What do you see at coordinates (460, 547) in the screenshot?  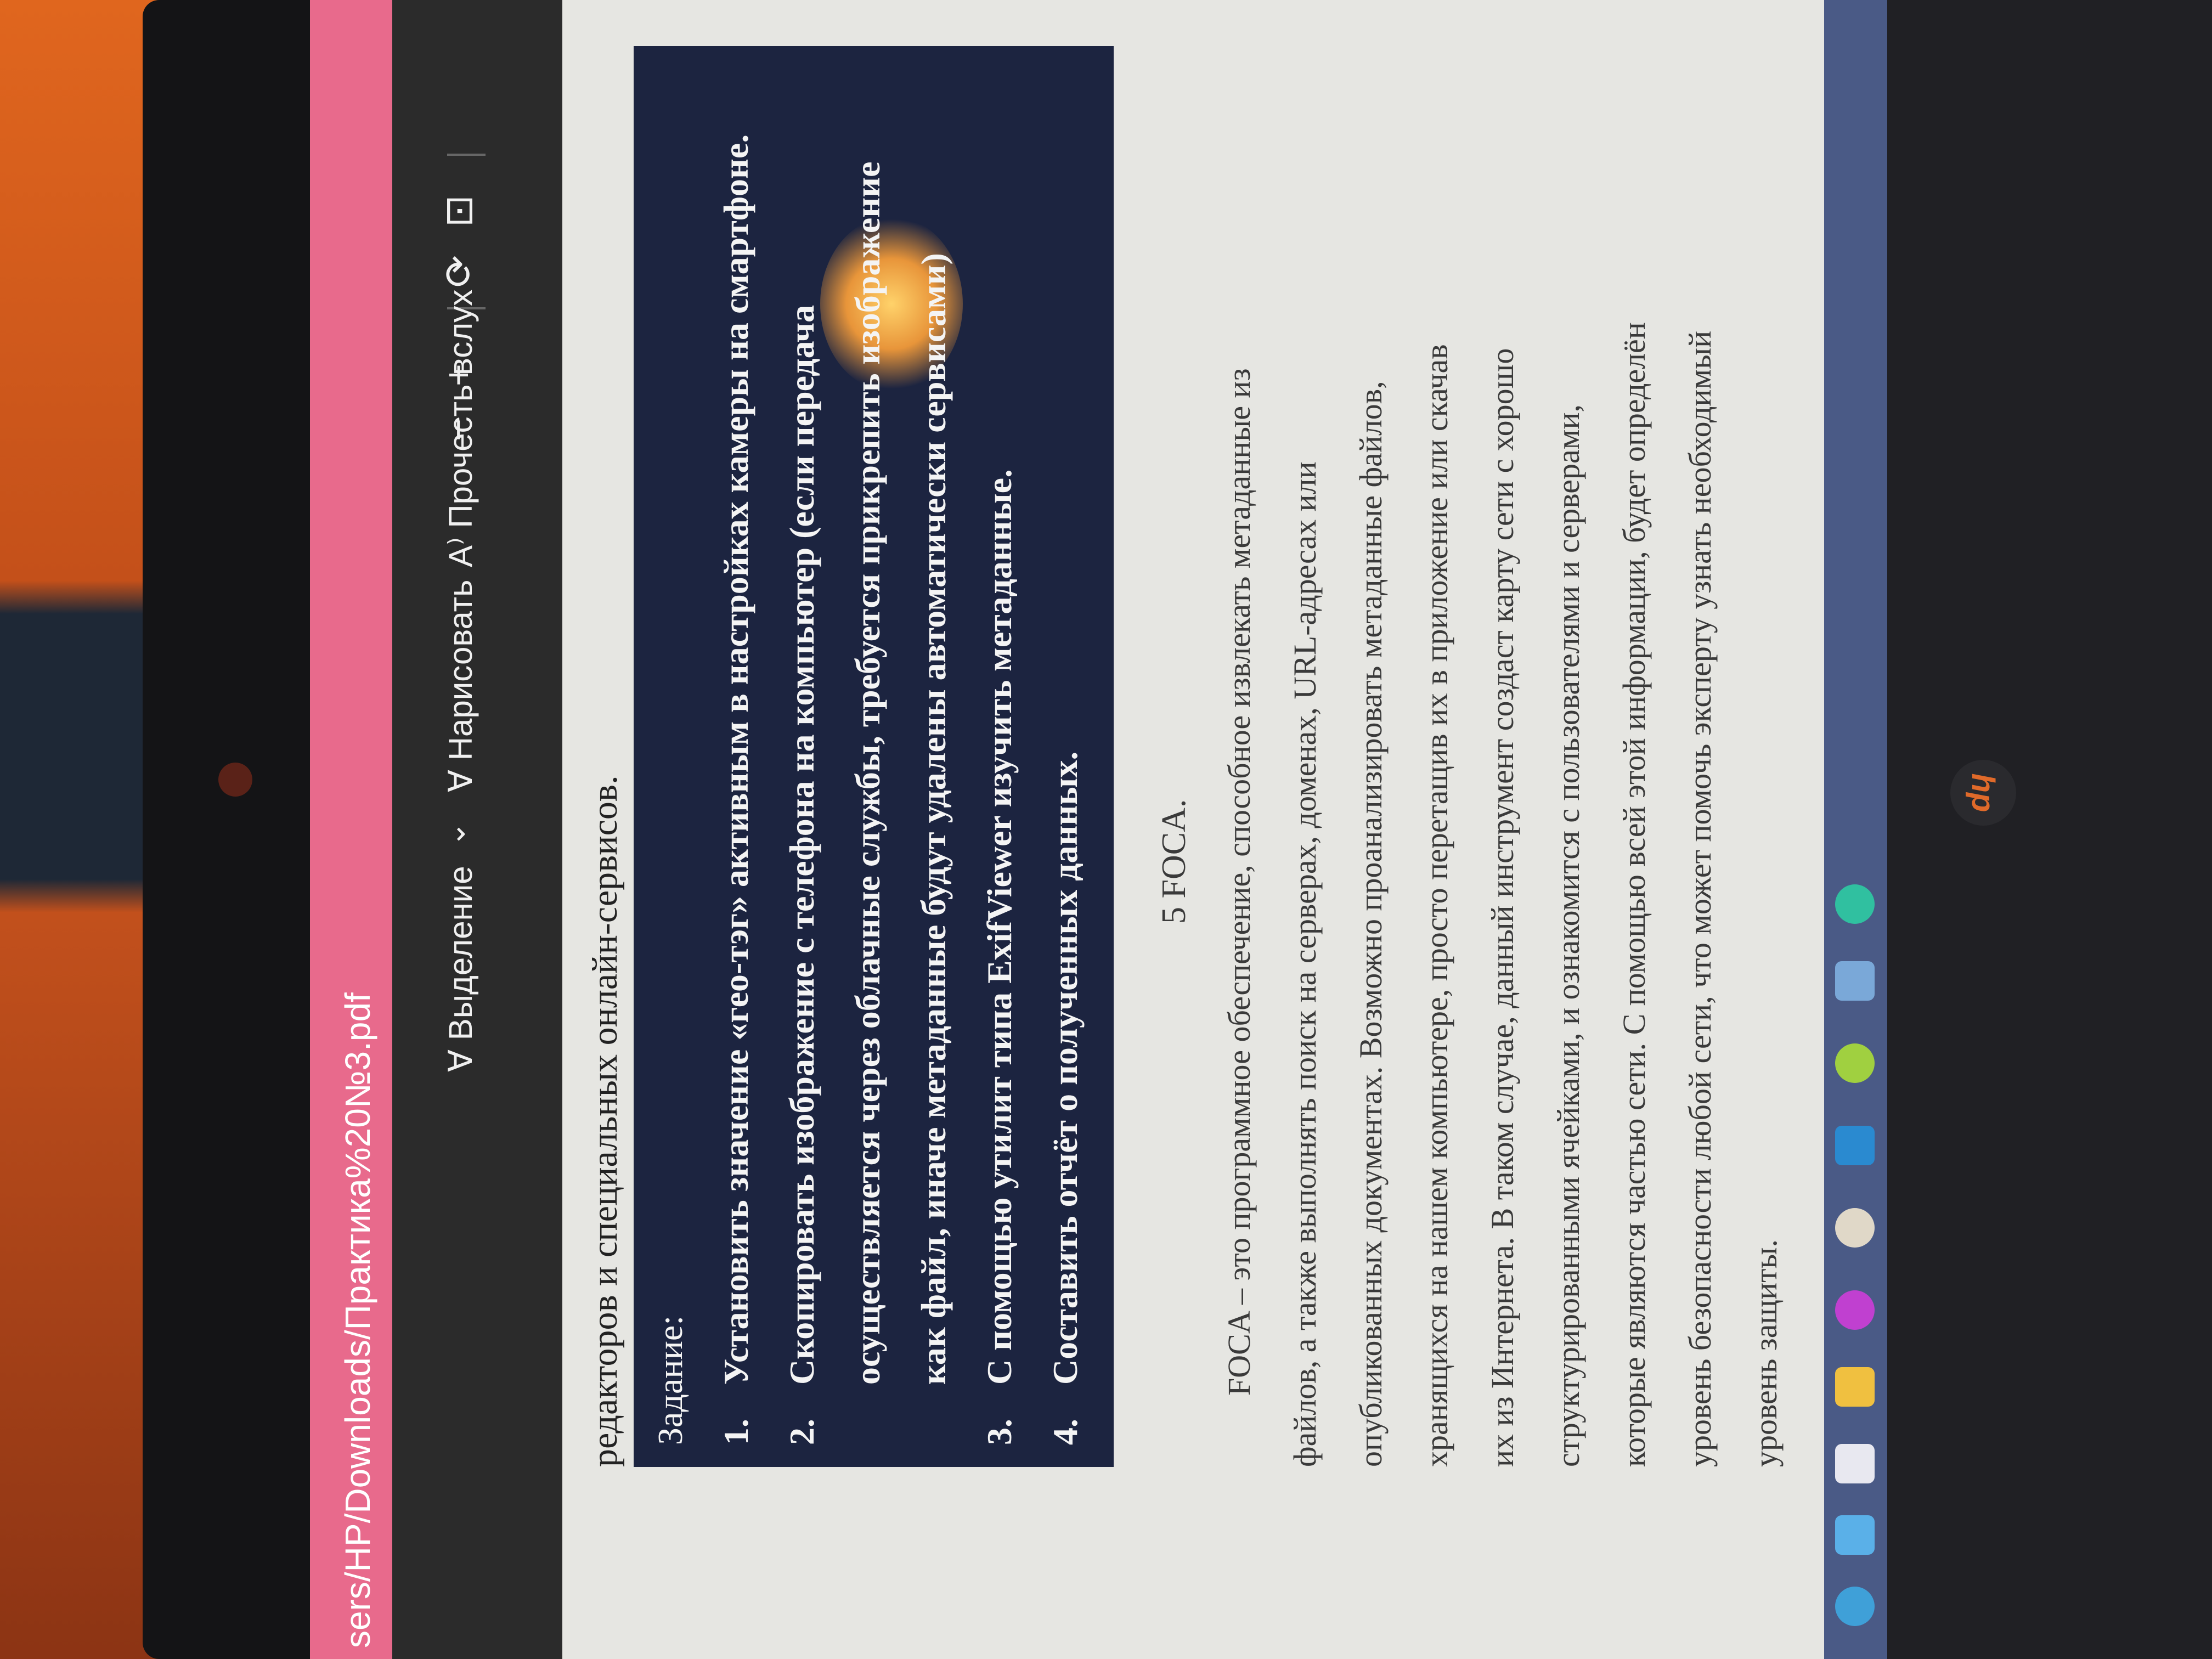 I see `read-aloud-icon: A⁾` at bounding box center [460, 547].